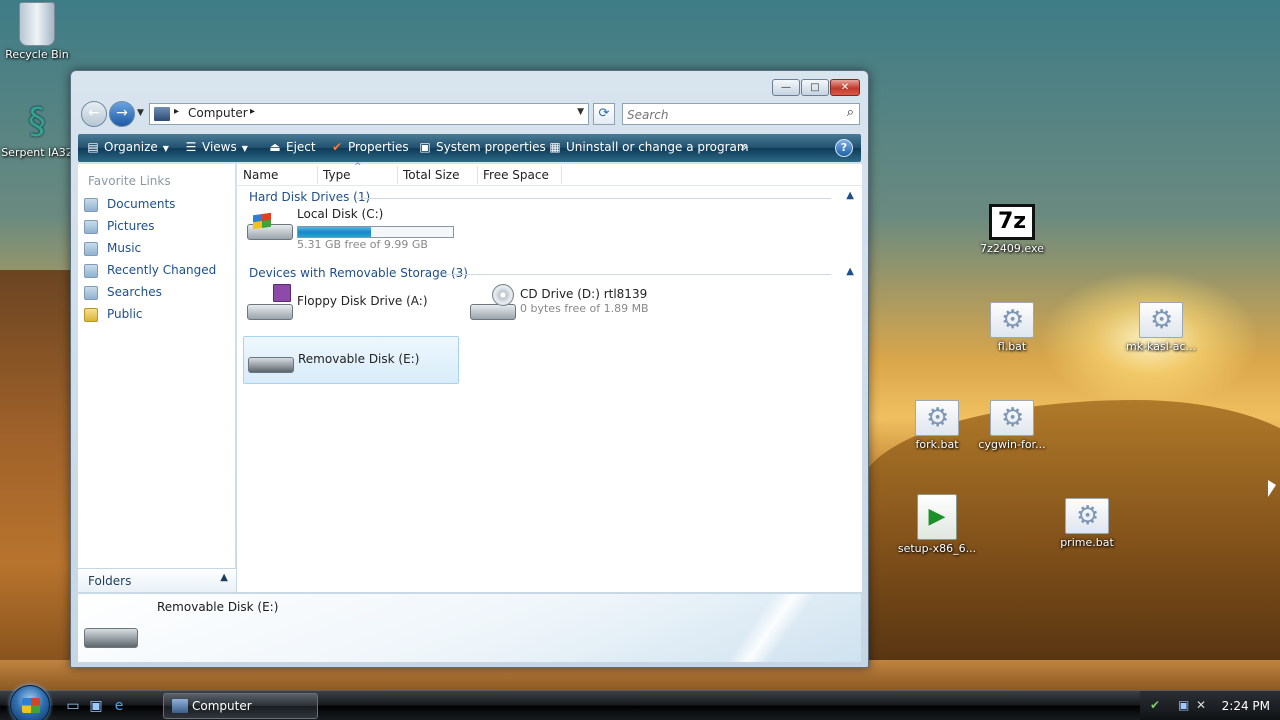 The height and width of the screenshot is (720, 1280). What do you see at coordinates (91, 226) in the screenshot?
I see `pictures-icon` at bounding box center [91, 226].